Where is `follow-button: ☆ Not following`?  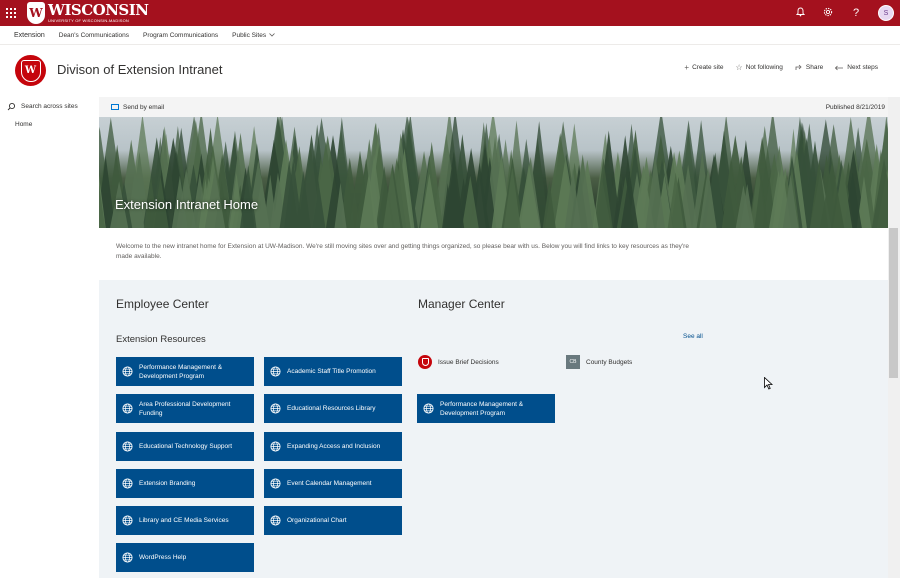 follow-button: ☆ Not following is located at coordinates (759, 67).